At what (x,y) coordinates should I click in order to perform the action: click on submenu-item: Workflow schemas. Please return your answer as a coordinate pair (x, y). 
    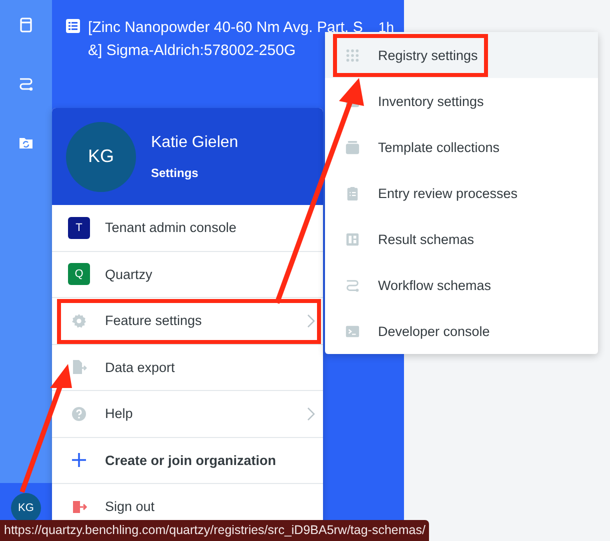
    Looking at the image, I should click on (461, 285).